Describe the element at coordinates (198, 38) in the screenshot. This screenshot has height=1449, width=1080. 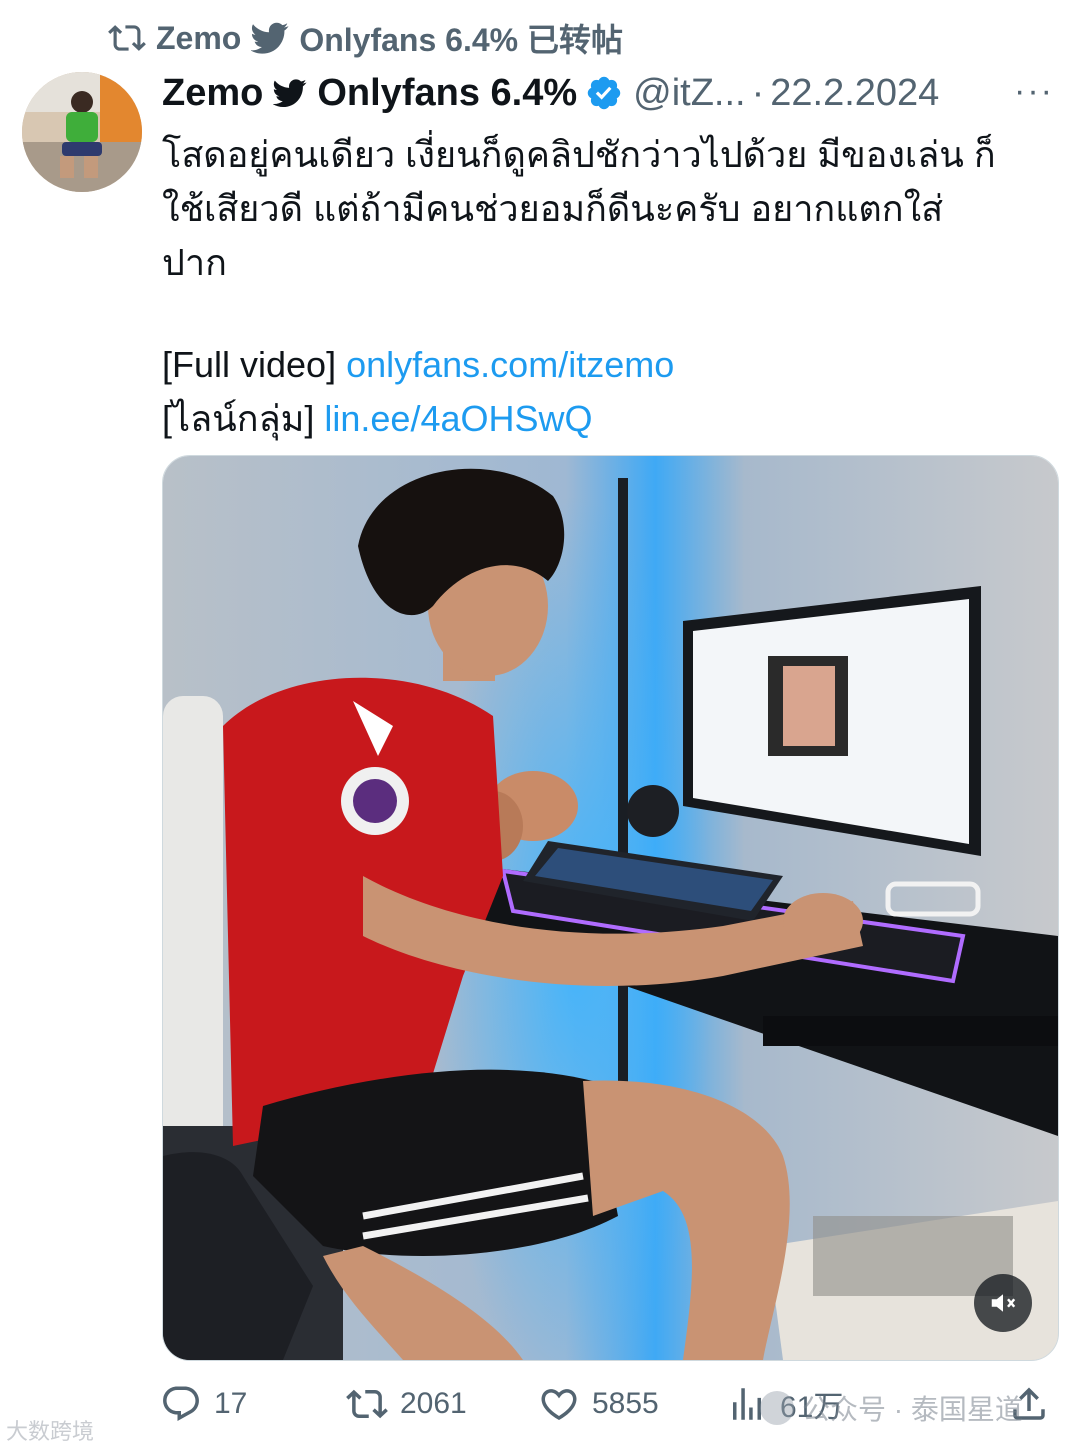
I see `repost-user-name: Zemo` at that location.